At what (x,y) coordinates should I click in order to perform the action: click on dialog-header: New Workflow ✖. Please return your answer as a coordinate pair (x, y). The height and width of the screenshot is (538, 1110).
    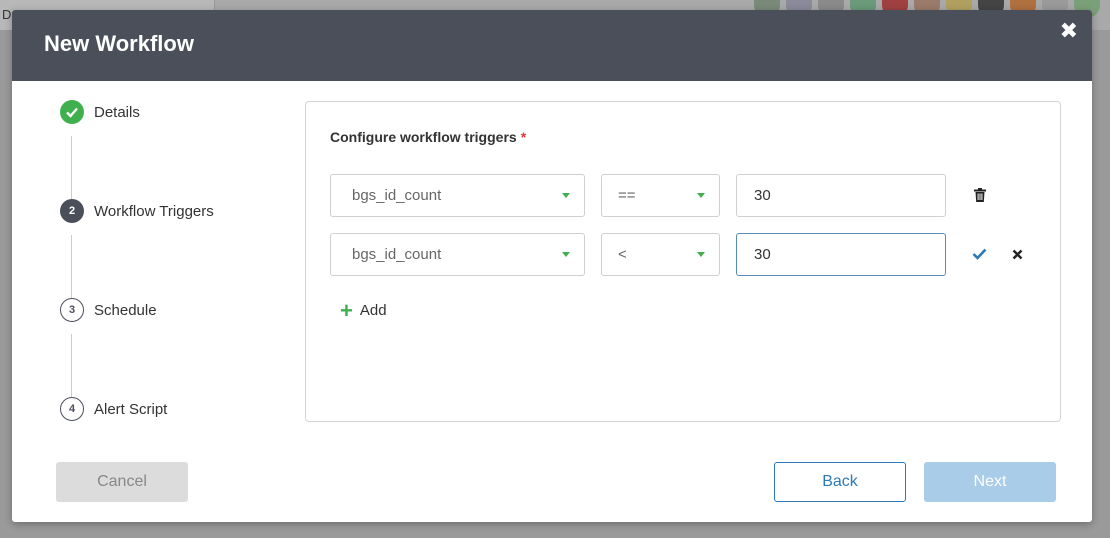
    Looking at the image, I should click on (552, 45).